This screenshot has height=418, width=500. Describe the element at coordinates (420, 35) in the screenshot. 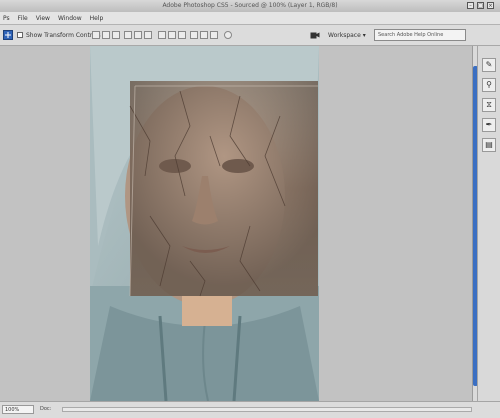

I see `help-search-field: Search Adobe Help Online` at that location.